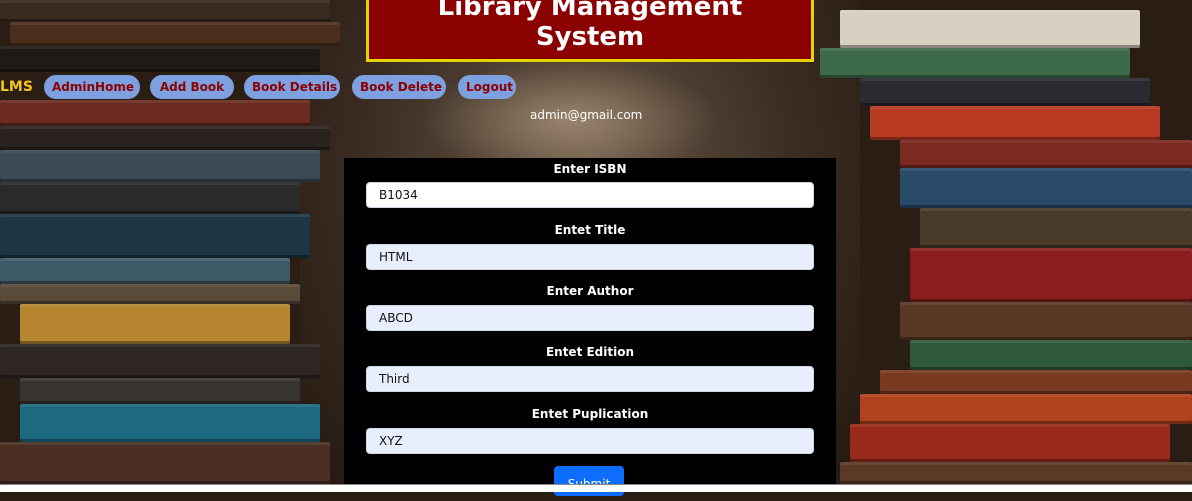 This screenshot has width=1192, height=501. What do you see at coordinates (590, 195) in the screenshot?
I see `isbn-input` at bounding box center [590, 195].